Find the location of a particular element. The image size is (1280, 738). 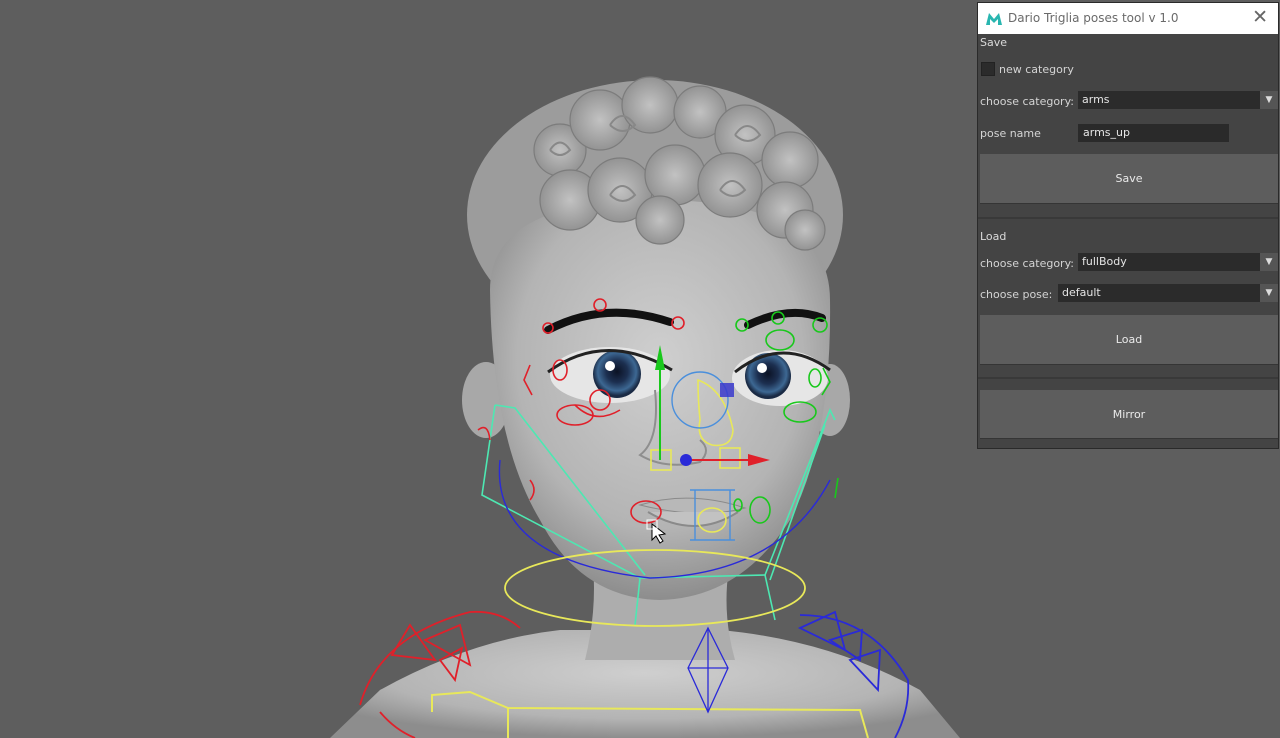

title-bar: Dario Triglia poses tool v 1.0 ✕ is located at coordinates (1128, 18).